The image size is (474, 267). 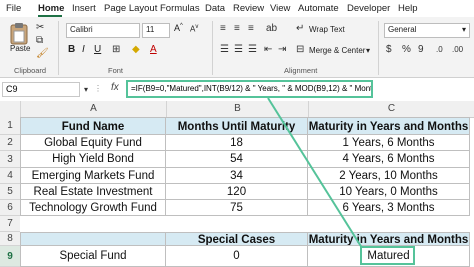 What do you see at coordinates (387, 255) in the screenshot?
I see `selected-cell-highlight` at bounding box center [387, 255].